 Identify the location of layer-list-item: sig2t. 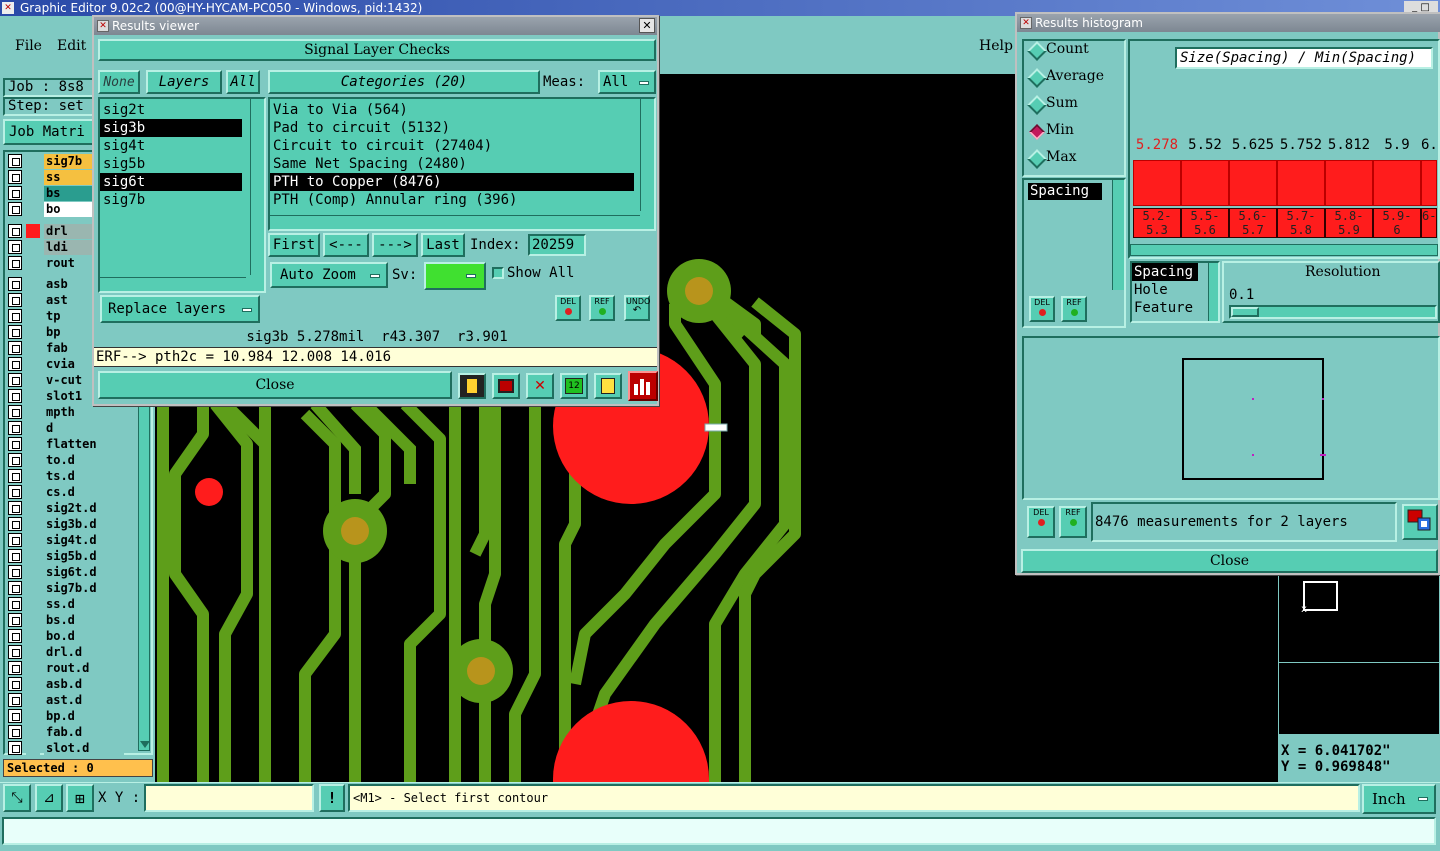
(171, 110).